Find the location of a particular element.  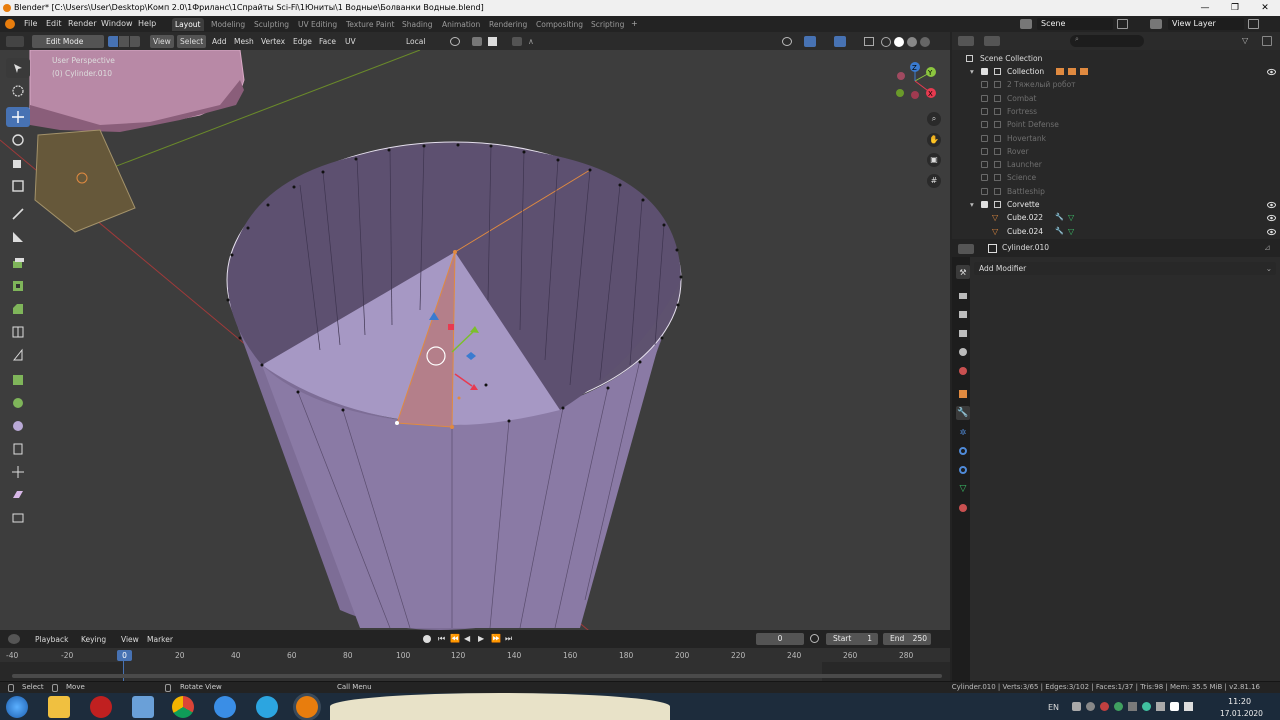

tab-compositing: Compositing is located at coordinates (559, 24).